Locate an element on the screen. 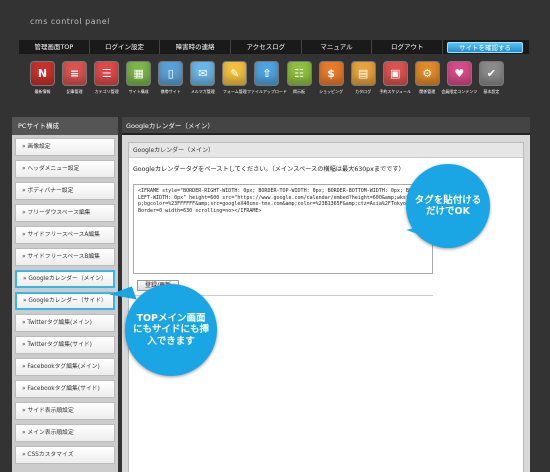 The width and height of the screenshot is (550, 472). feature-label: メルマガ管理 is located at coordinates (202, 91).